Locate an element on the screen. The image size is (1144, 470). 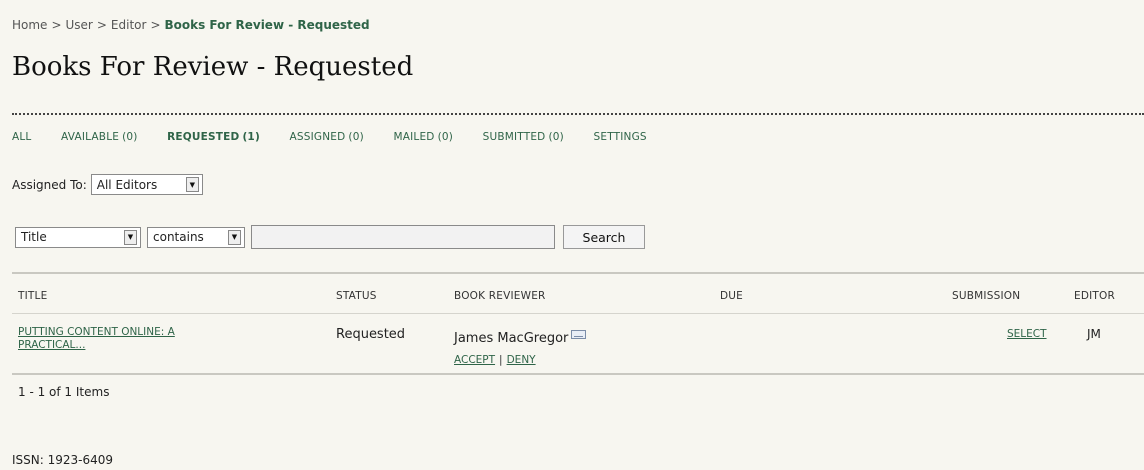
column-header-due: DUE is located at coordinates (732, 296).